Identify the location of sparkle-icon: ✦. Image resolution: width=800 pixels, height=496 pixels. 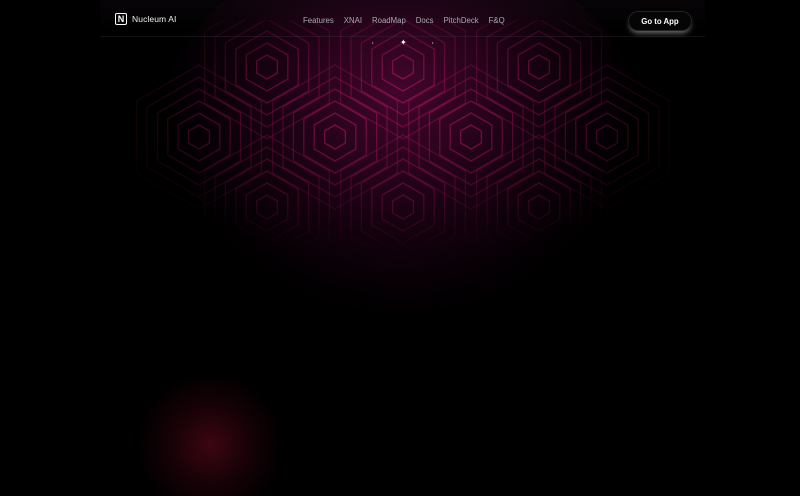
(403, 42).